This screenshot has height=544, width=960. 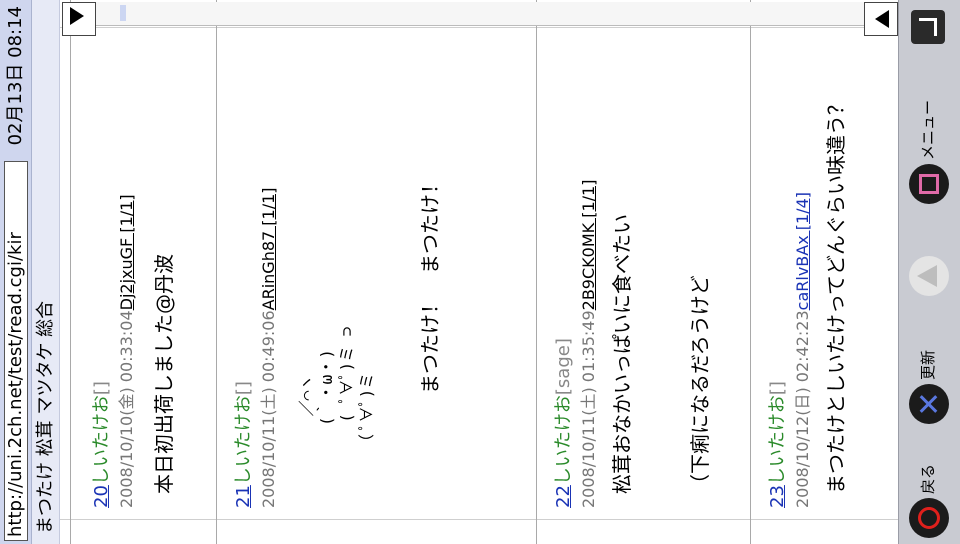 What do you see at coordinates (430, 284) in the screenshot?
I see `post-body: まつたけ！ まつたけ！` at bounding box center [430, 284].